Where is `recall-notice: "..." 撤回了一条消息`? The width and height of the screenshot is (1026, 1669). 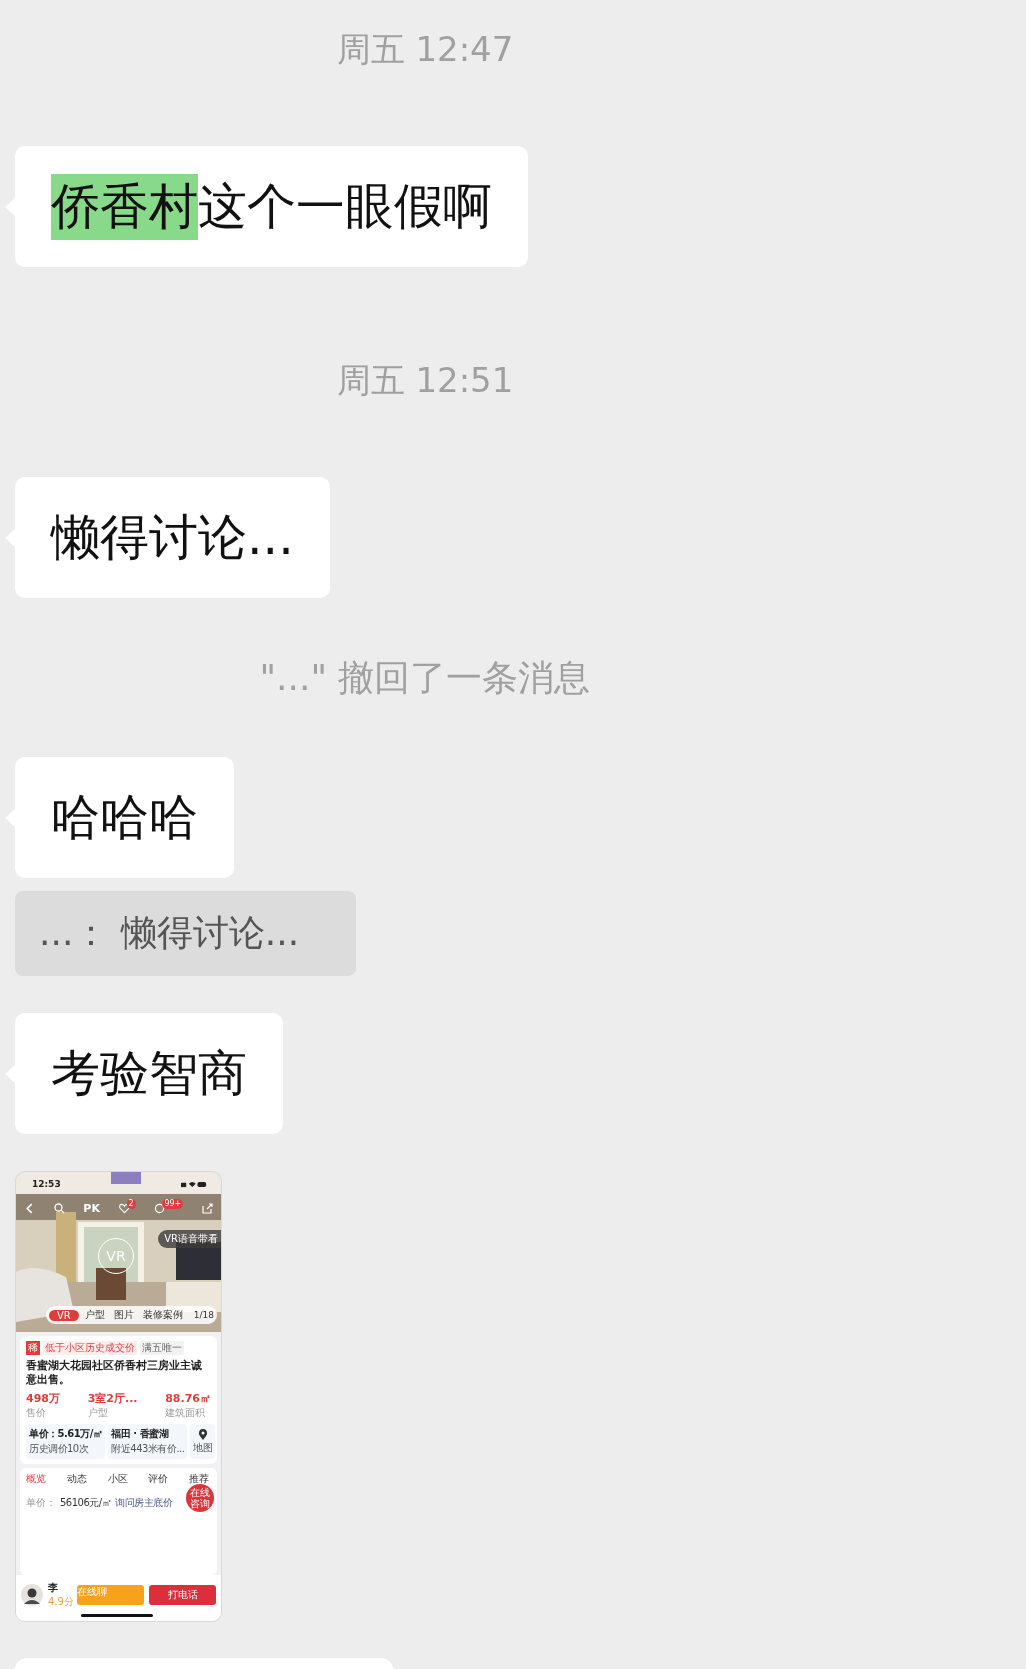
recall-notice: "..." 撤回了一条消息 is located at coordinates (425, 678).